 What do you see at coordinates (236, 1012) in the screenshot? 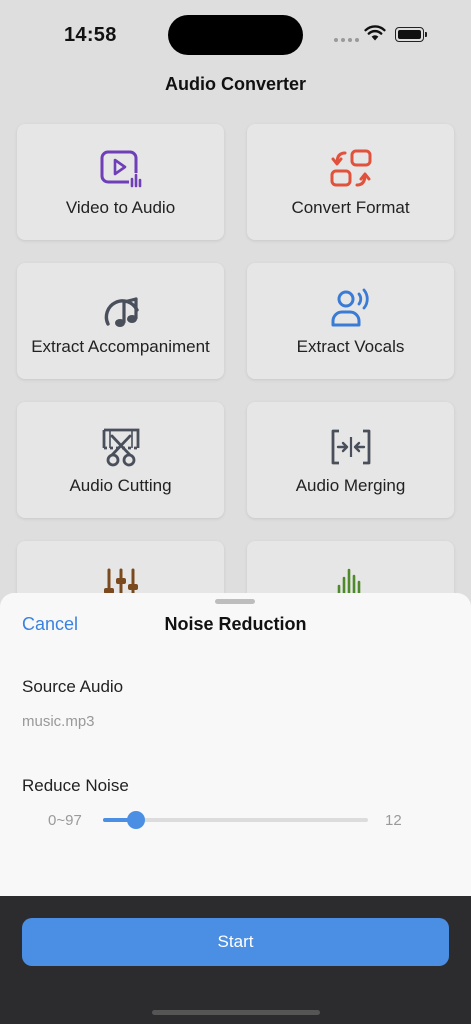
I see `home-indicator` at bounding box center [236, 1012].